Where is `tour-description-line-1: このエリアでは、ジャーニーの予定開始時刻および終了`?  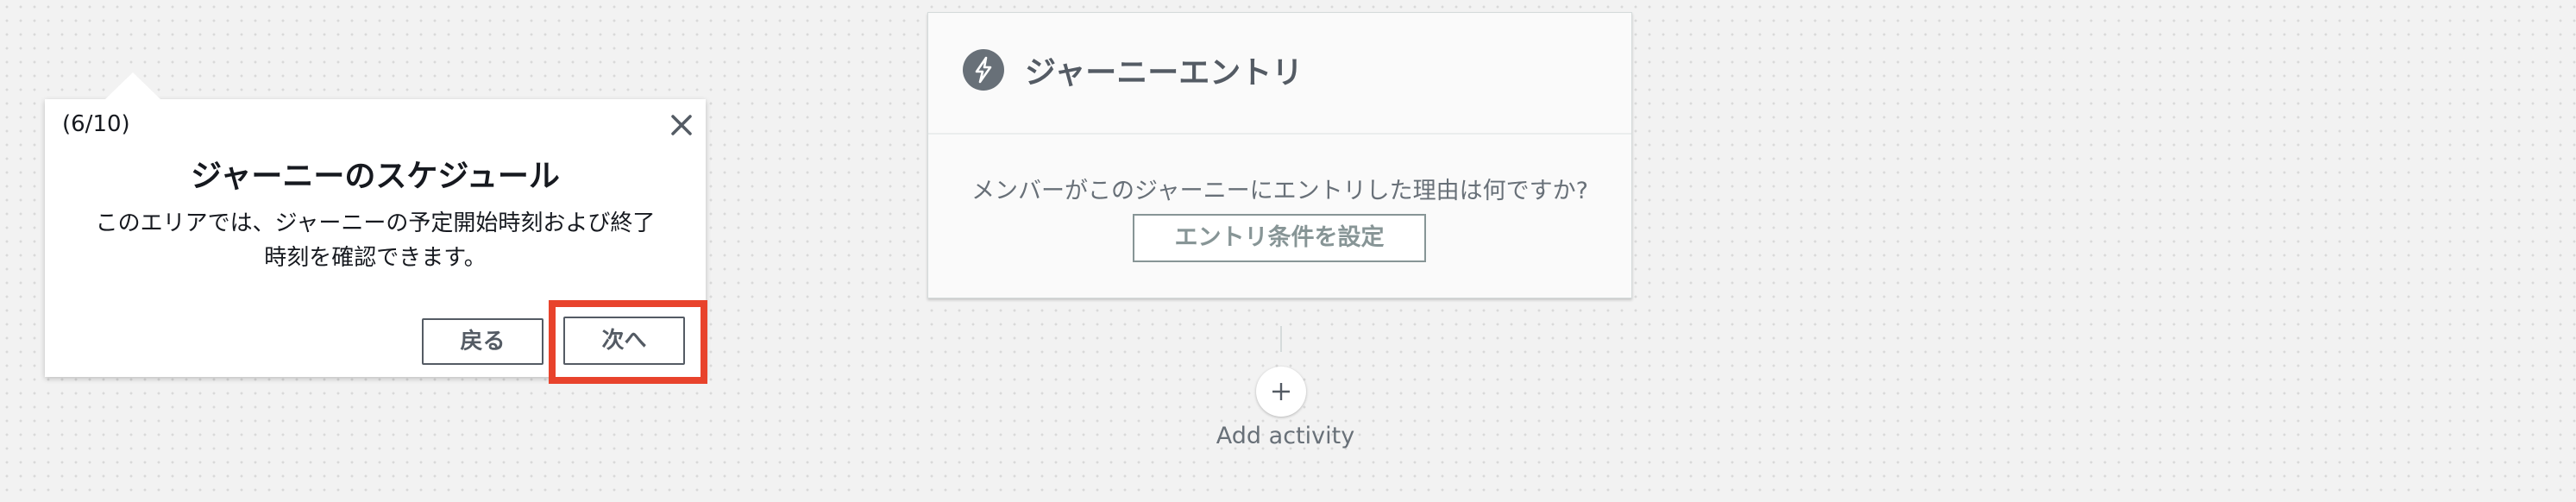 tour-description-line-1: このエリアでは、ジャーニーの予定開始時刻および終了 is located at coordinates (375, 223).